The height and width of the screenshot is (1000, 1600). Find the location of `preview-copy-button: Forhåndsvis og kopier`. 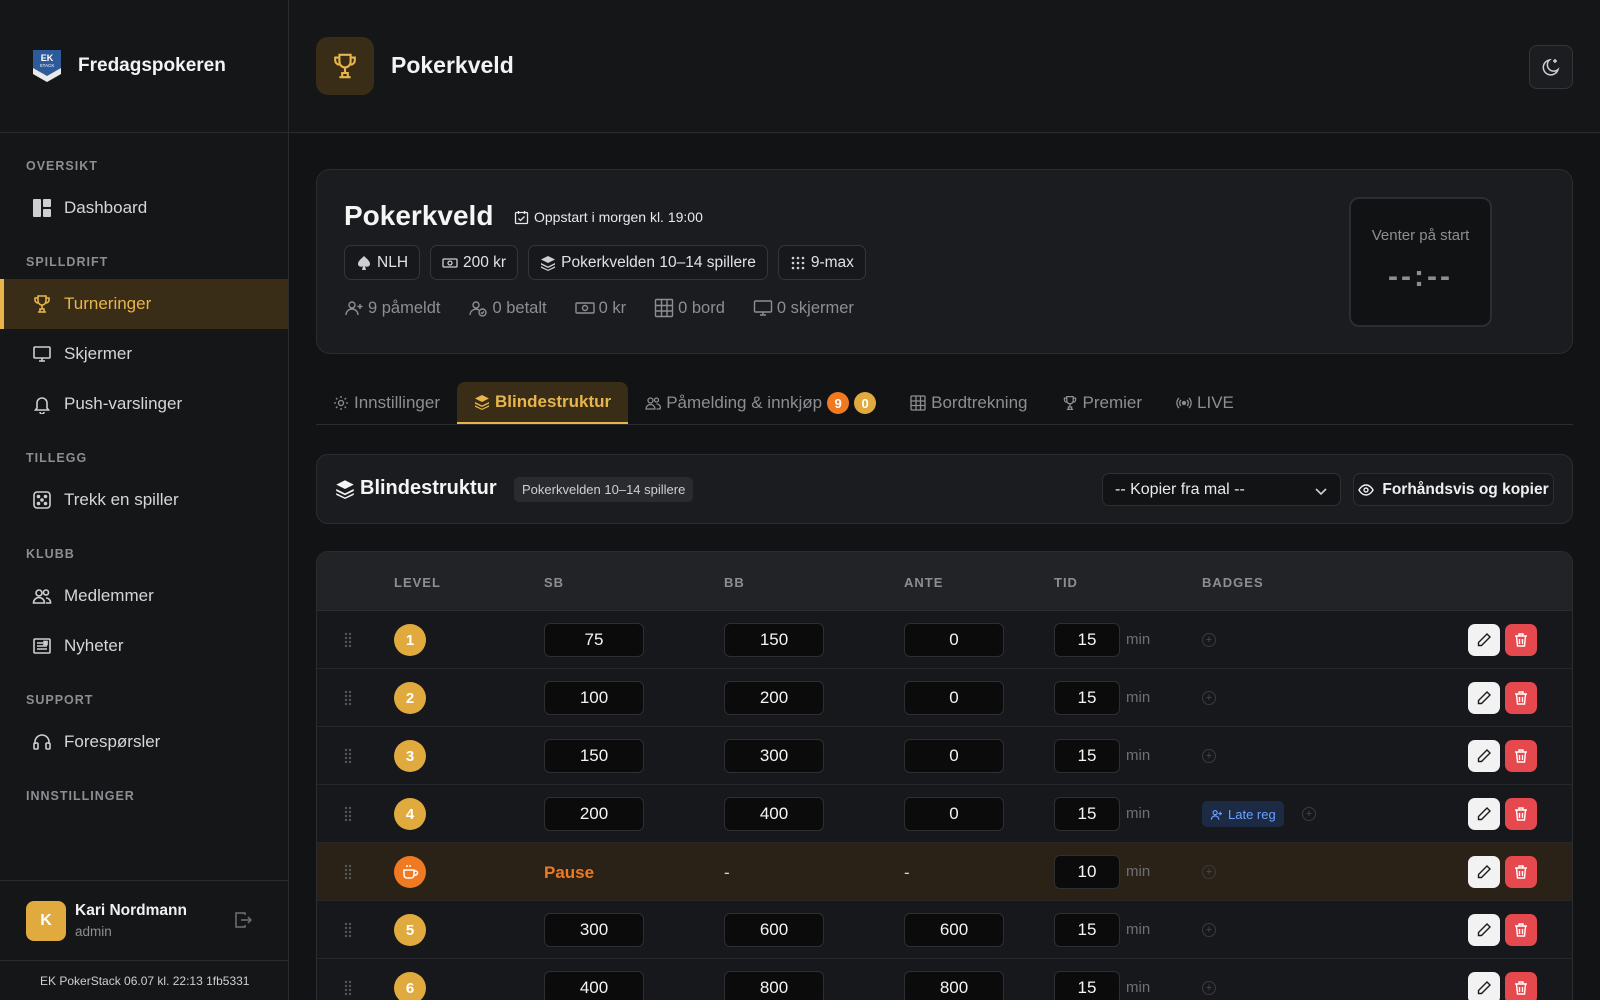

preview-copy-button: Forhåndsvis og kopier is located at coordinates (1453, 489).